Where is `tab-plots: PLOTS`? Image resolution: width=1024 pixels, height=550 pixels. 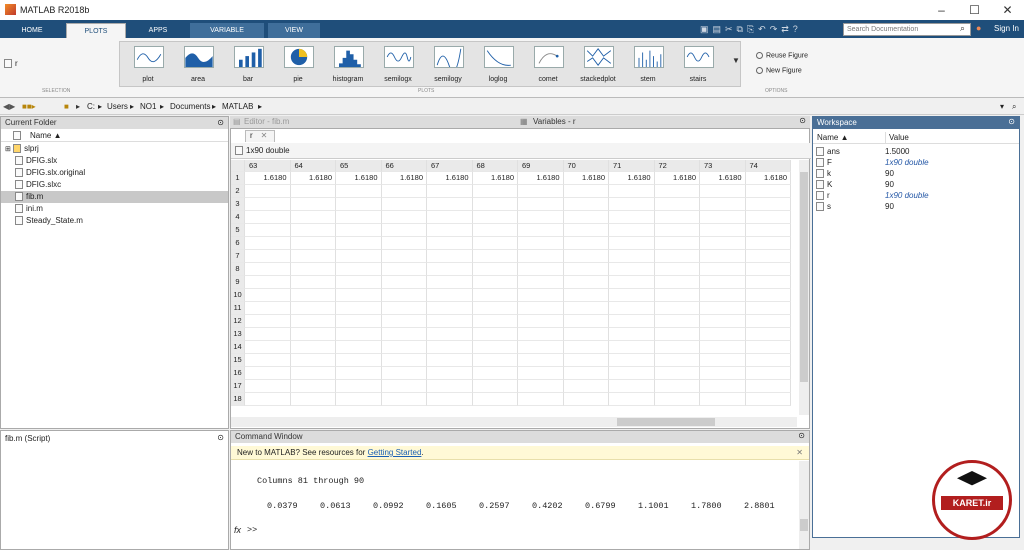
tab-plots: PLOTS is located at coordinates (96, 30).